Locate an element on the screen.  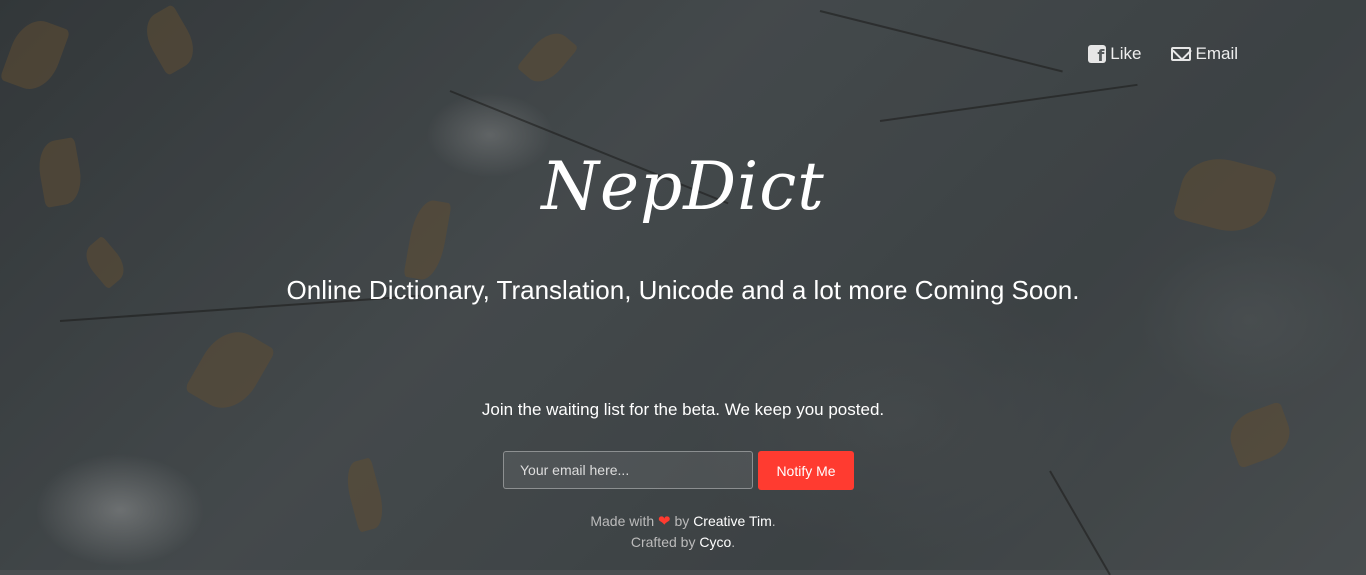
crafter-link: Cyco is located at coordinates (715, 542).